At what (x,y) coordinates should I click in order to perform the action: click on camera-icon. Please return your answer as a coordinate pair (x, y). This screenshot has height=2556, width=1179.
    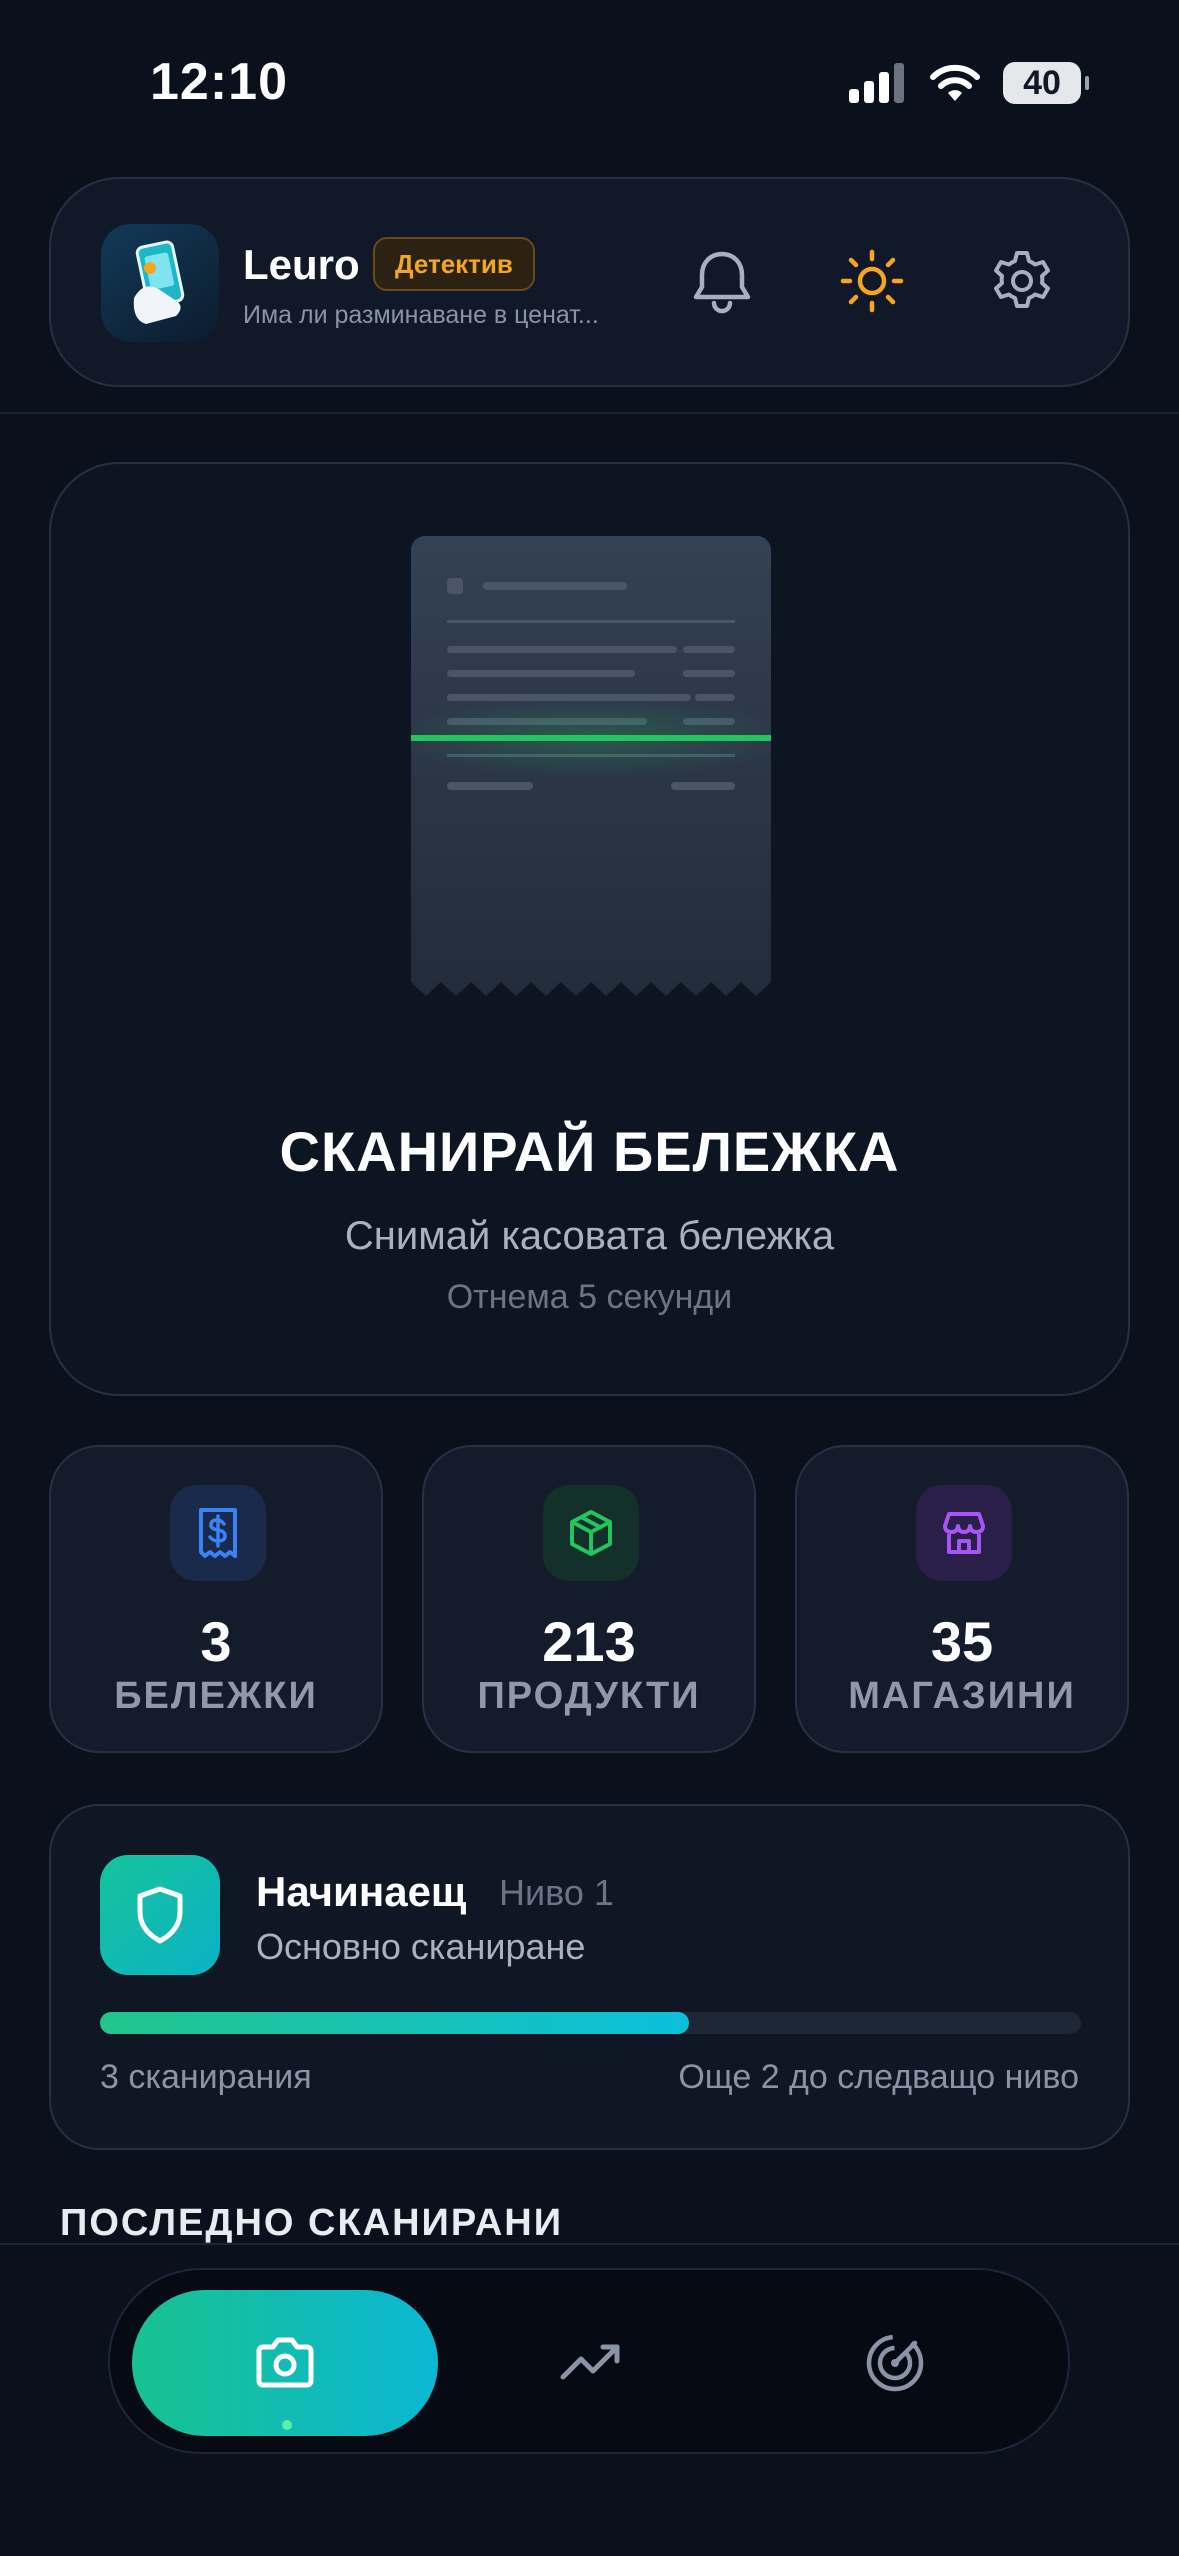
    Looking at the image, I should click on (285, 2362).